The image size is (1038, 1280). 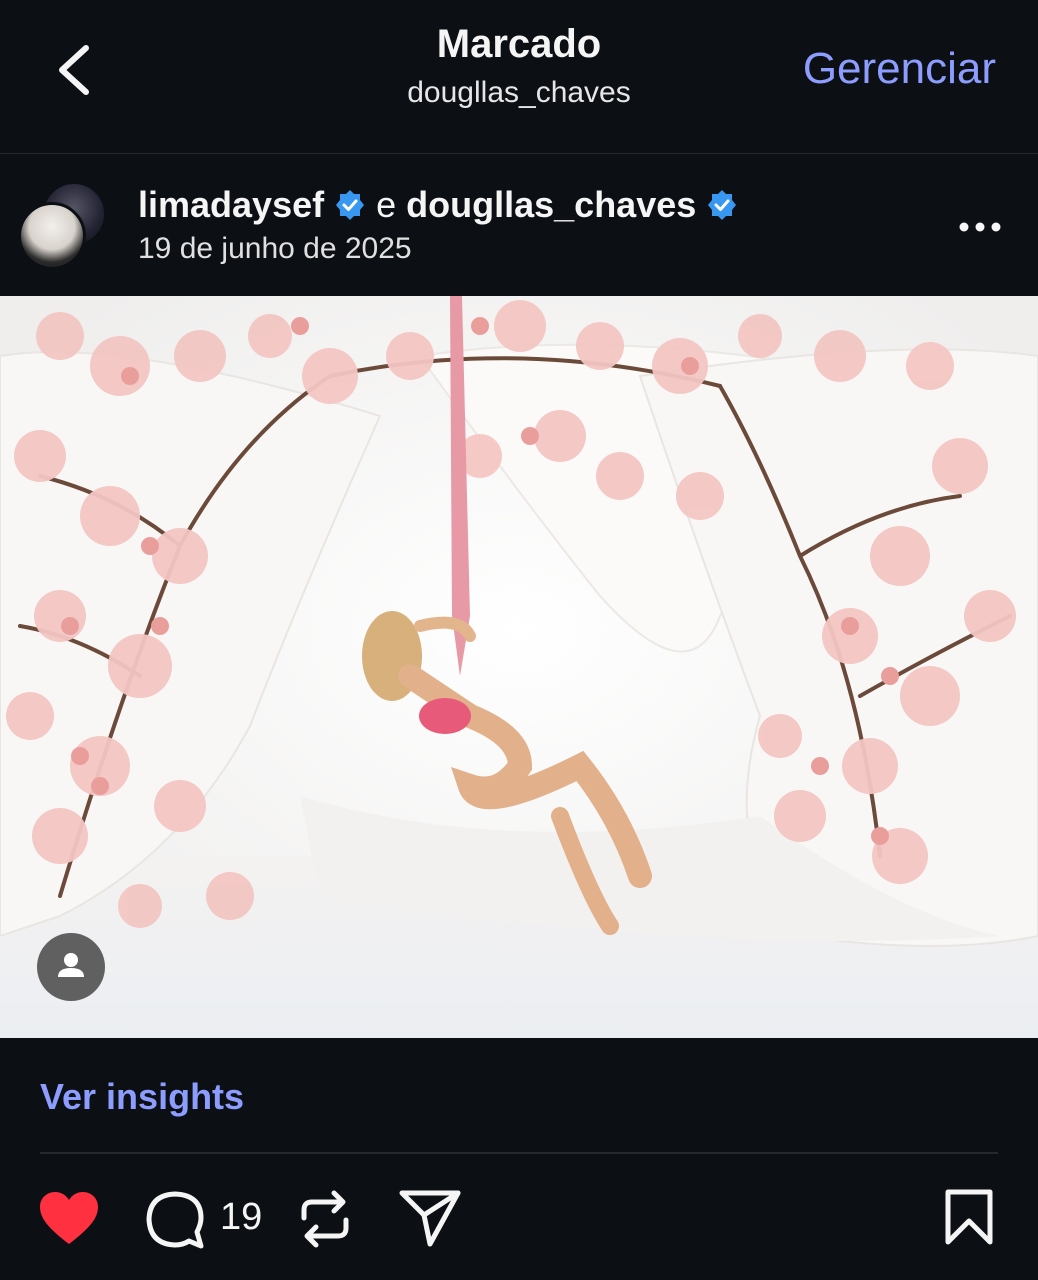 What do you see at coordinates (142, 1097) in the screenshot?
I see `view-insights-link: Ver insights` at bounding box center [142, 1097].